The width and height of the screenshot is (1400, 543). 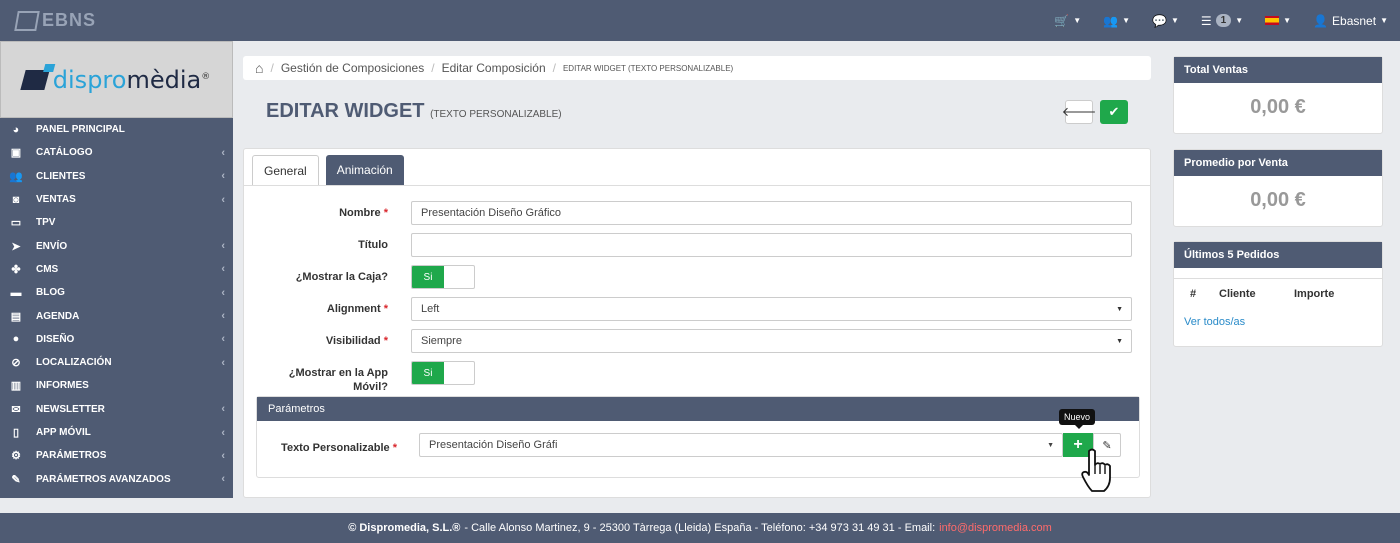 I want to click on hand-cursor-icon, so click(x=1096, y=470).